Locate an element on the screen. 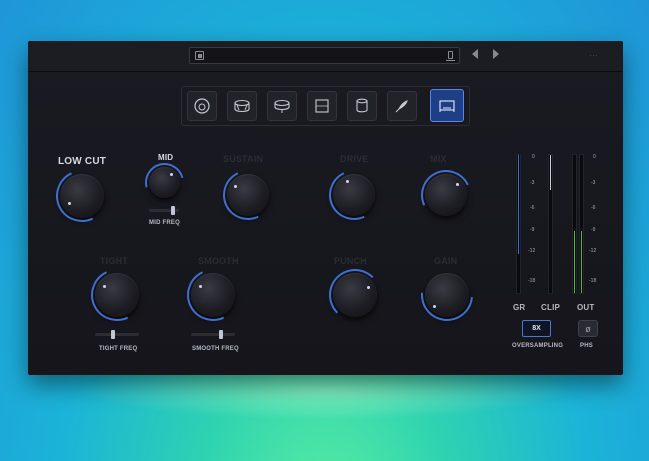 This screenshot has width=649, height=461. tight-freq-slider is located at coordinates (117, 334).